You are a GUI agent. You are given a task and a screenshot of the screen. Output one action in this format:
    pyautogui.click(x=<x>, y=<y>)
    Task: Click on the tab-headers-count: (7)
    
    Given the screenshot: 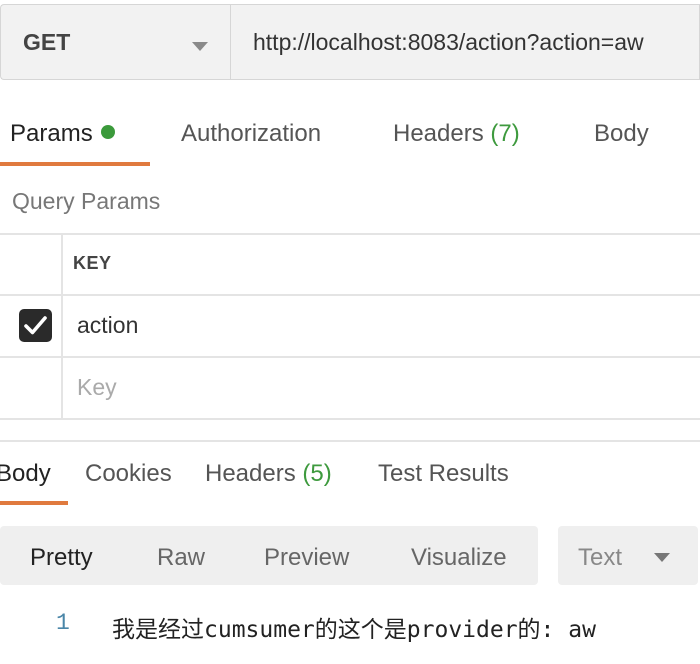 What is the action you would take?
    pyautogui.click(x=505, y=133)
    